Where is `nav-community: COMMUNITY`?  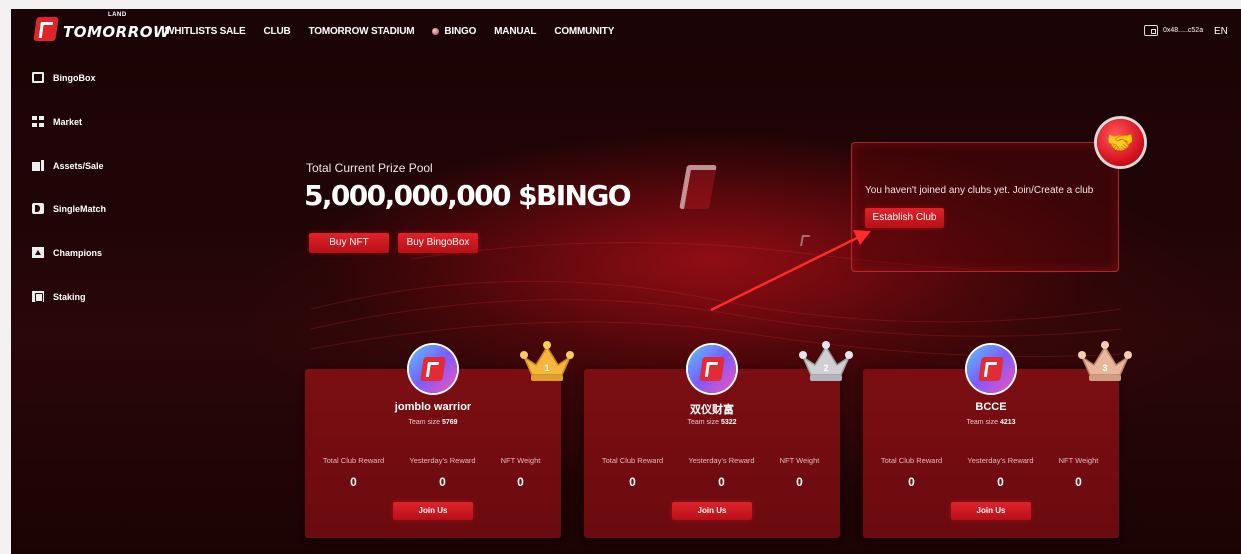 nav-community: COMMUNITY is located at coordinates (584, 31).